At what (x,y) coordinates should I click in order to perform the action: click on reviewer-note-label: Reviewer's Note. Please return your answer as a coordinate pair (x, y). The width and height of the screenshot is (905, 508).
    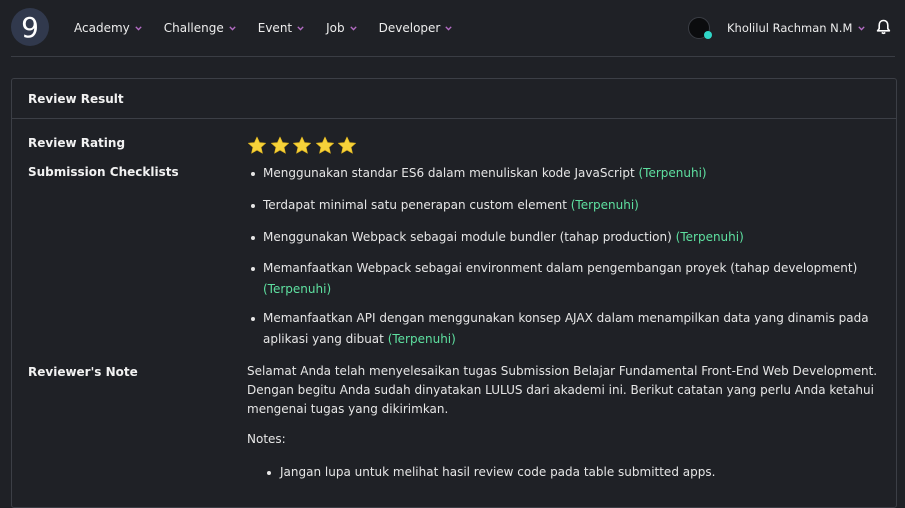
    Looking at the image, I should click on (83, 372).